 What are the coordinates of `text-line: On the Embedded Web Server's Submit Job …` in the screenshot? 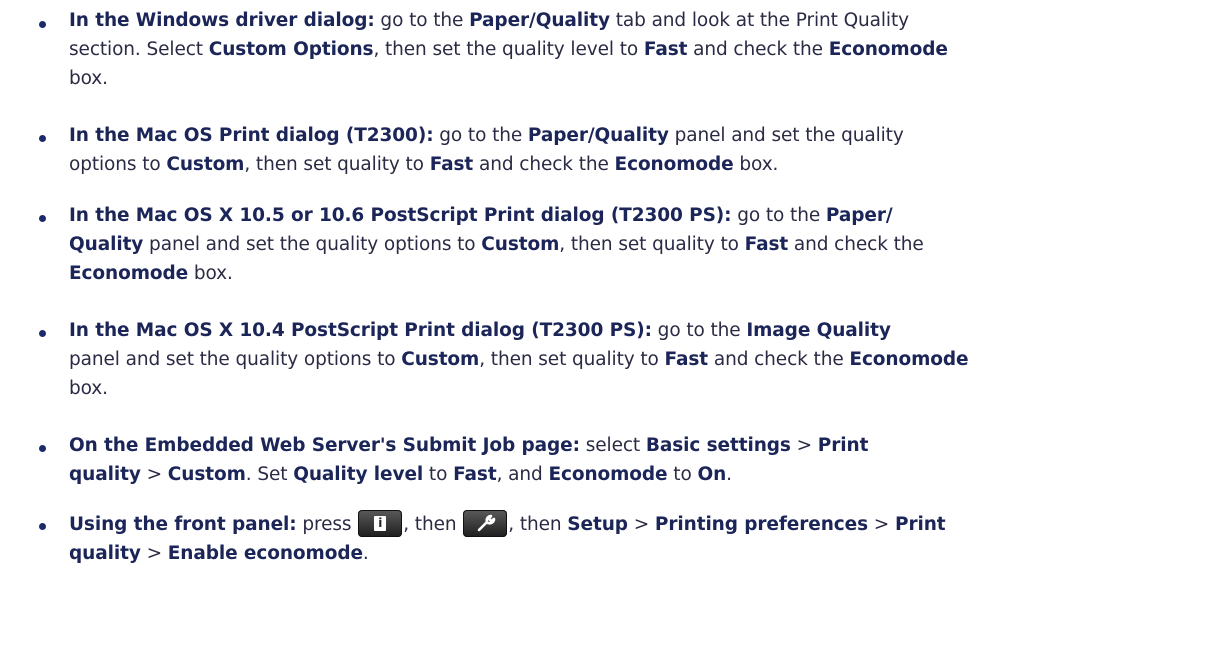 It's located at (639, 445).